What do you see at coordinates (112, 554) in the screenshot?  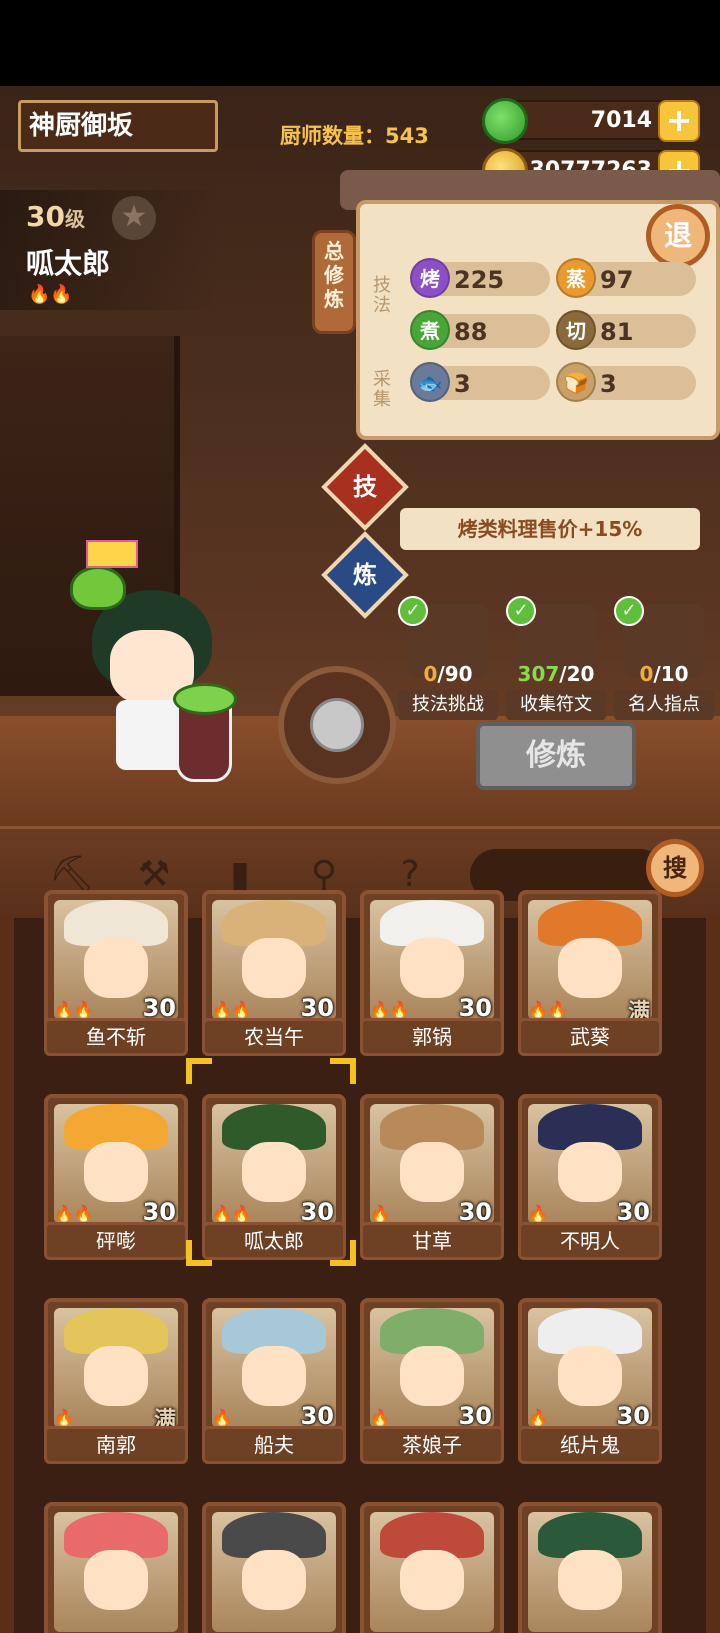 I see `crown-icon` at bounding box center [112, 554].